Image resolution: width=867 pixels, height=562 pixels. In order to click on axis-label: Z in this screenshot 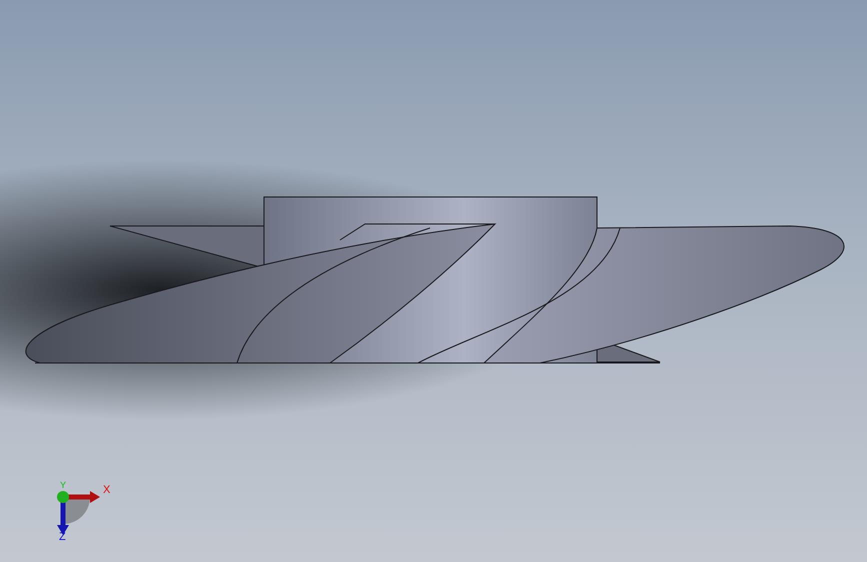, I will do `click(62, 537)`.